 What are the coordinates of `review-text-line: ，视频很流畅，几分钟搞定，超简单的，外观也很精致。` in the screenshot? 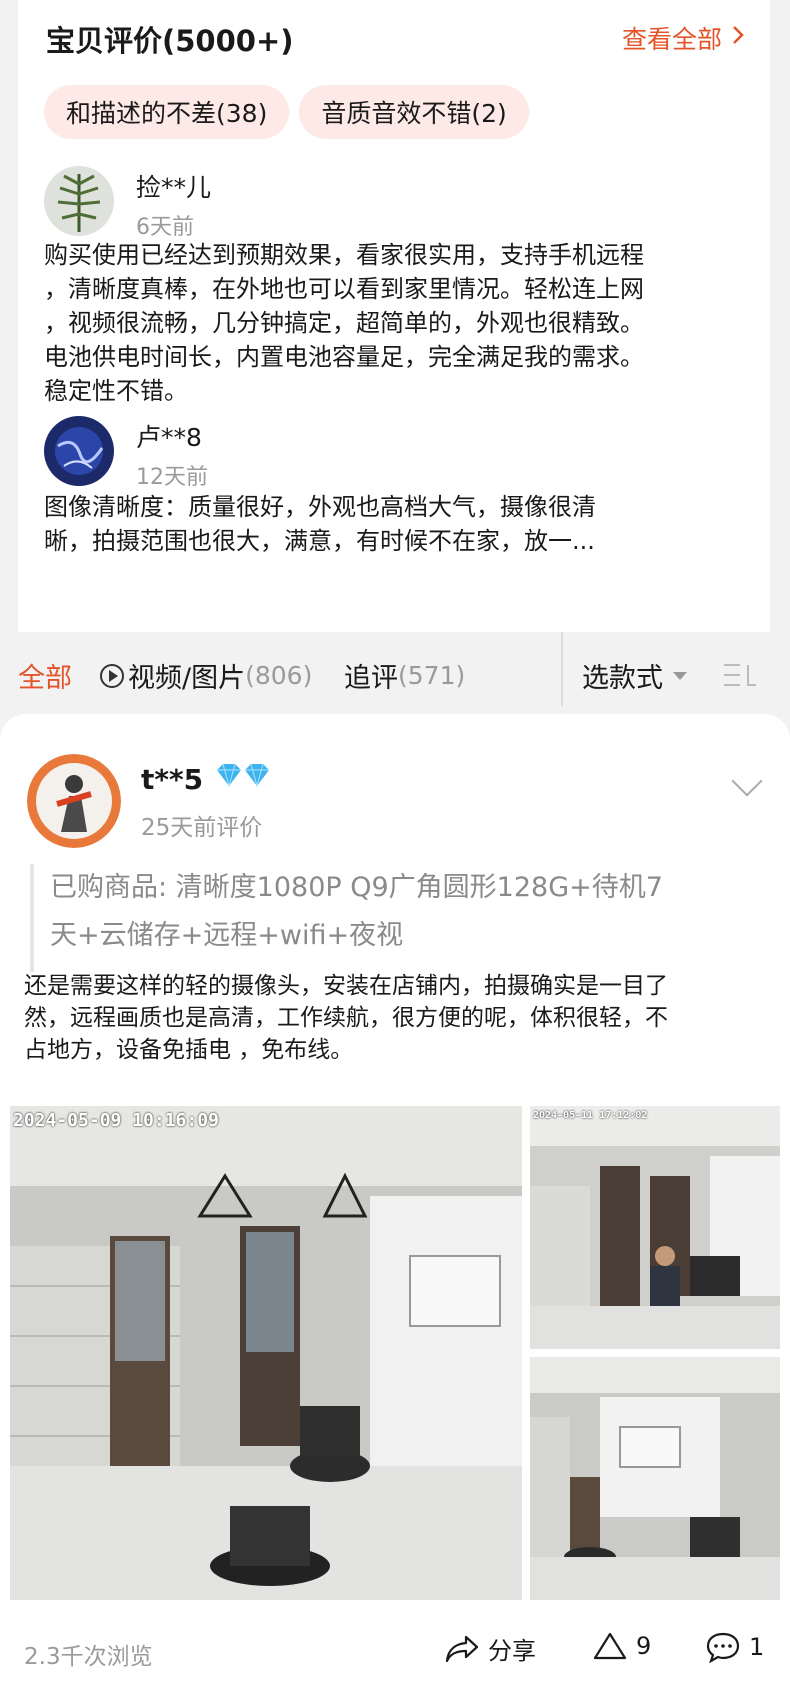 It's located at (344, 323).